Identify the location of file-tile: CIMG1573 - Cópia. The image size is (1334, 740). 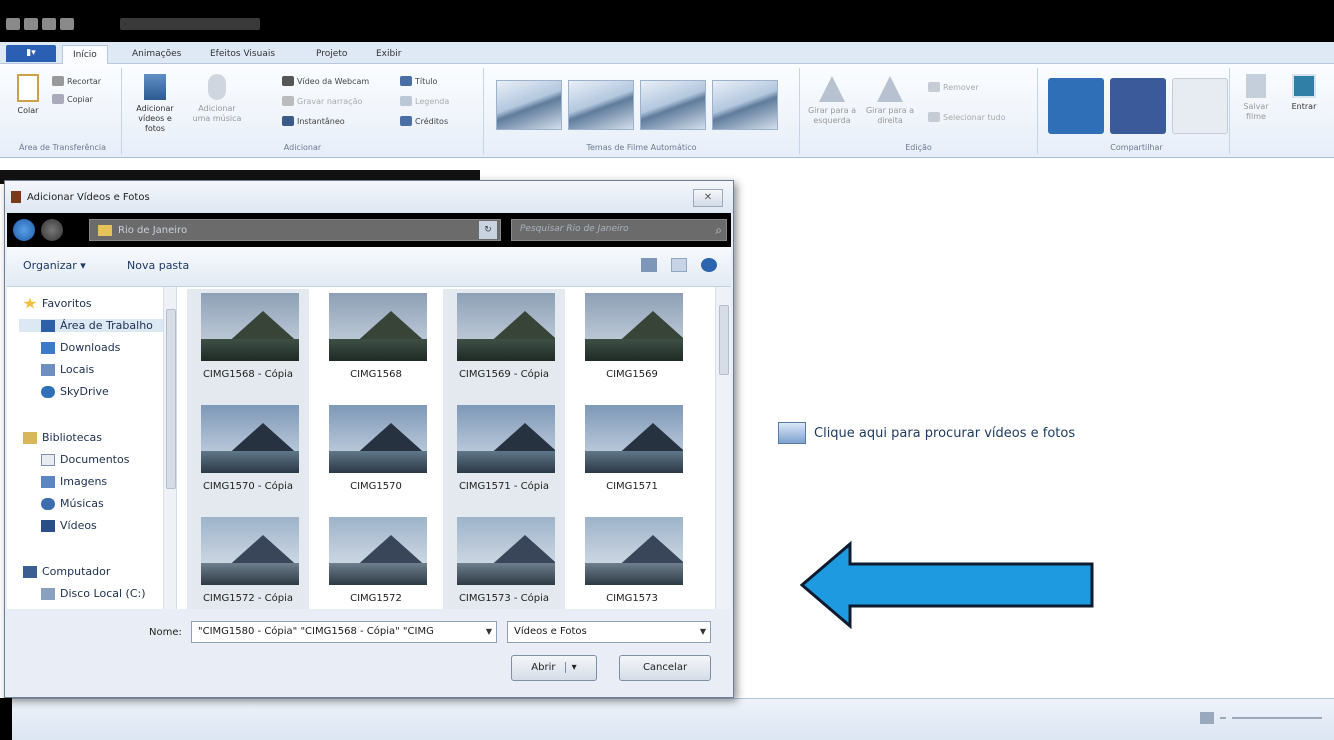
(504, 561).